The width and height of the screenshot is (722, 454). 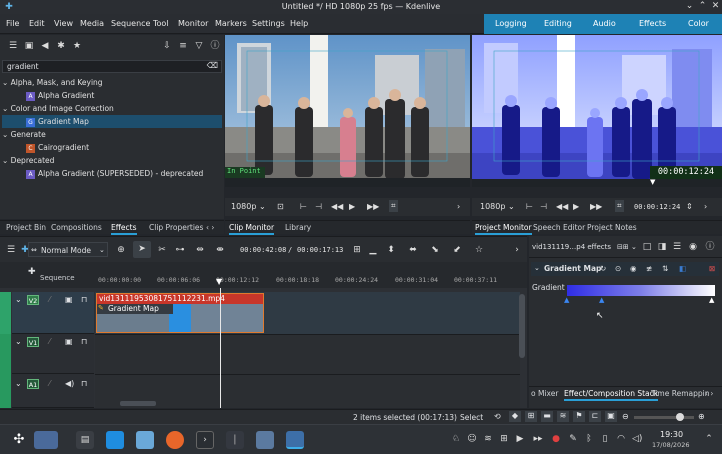 What do you see at coordinates (621, 439) in the screenshot?
I see `wifi-icon: ◠` at bounding box center [621, 439].